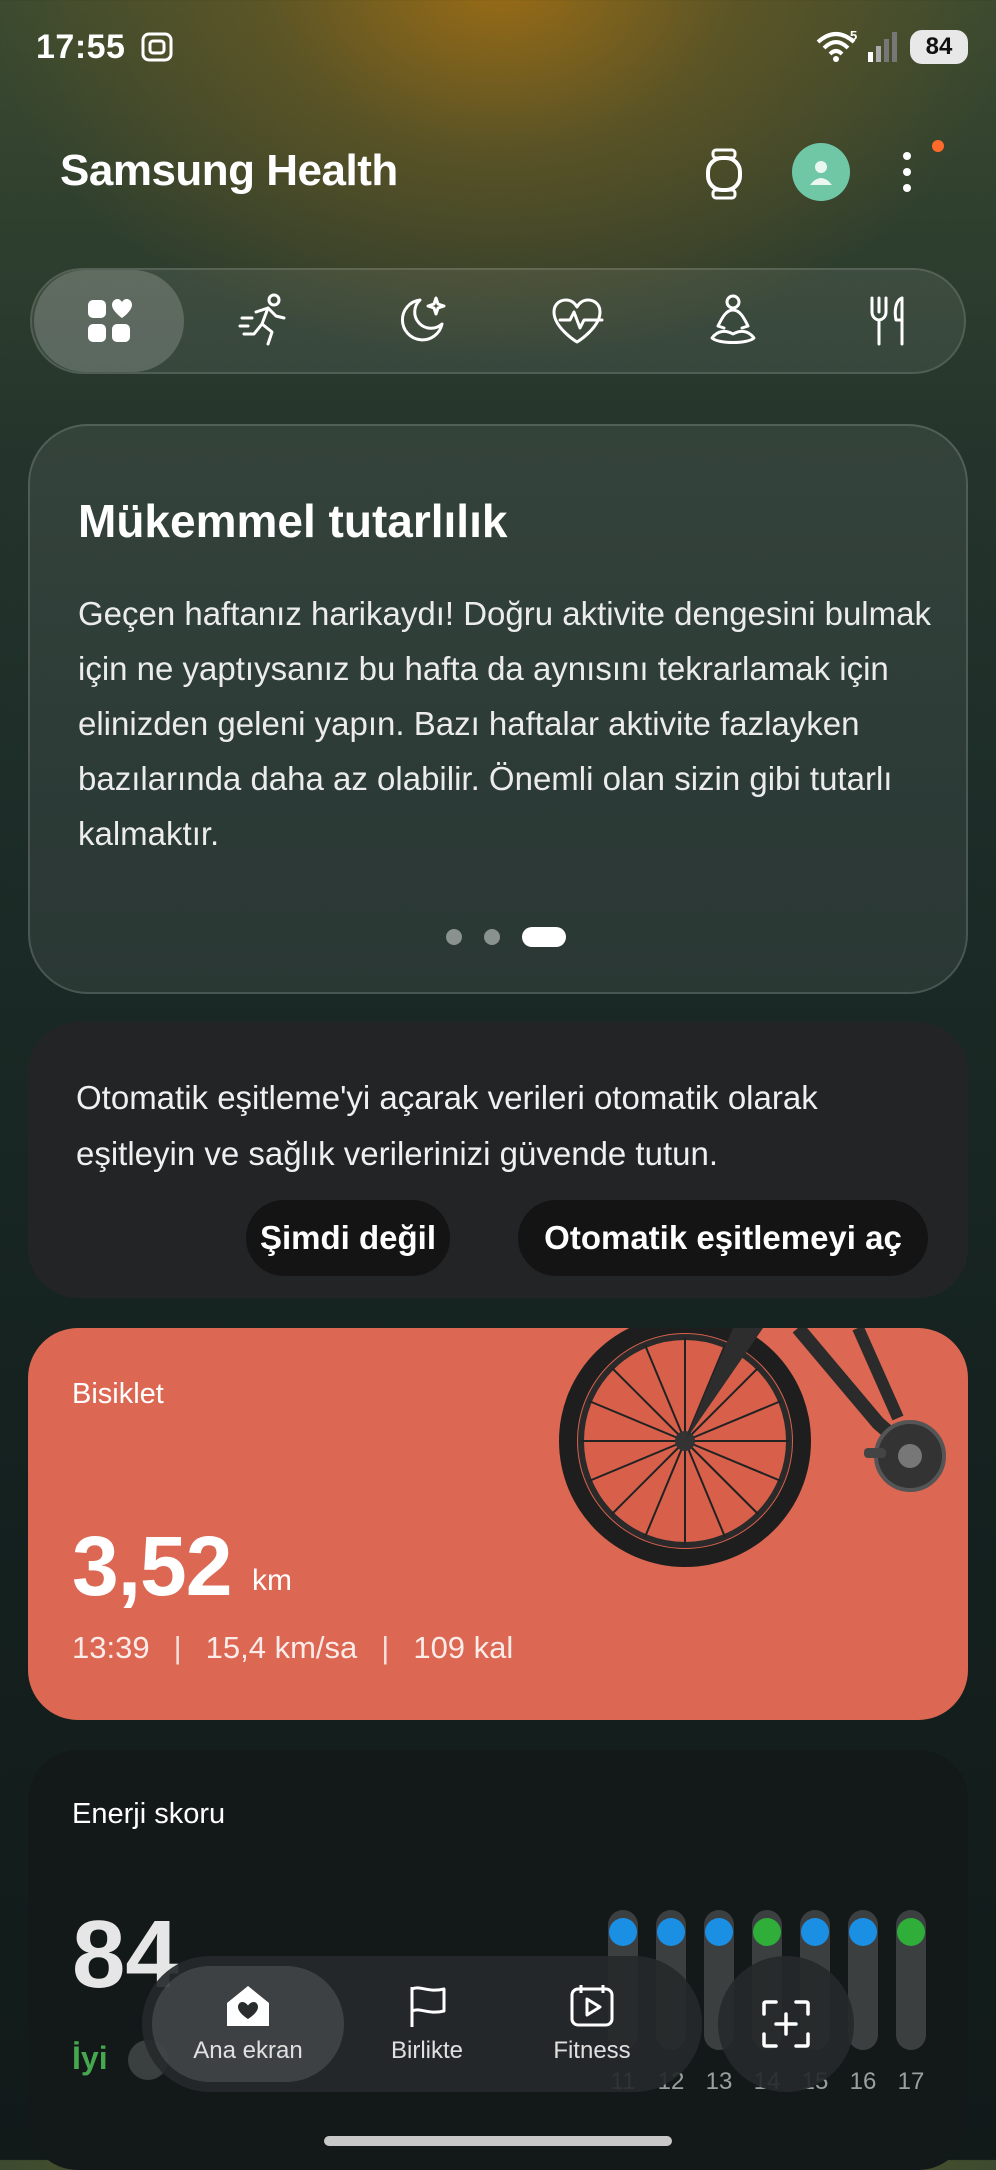  Describe the element at coordinates (882, 47) in the screenshot. I see `signal-icon` at that location.